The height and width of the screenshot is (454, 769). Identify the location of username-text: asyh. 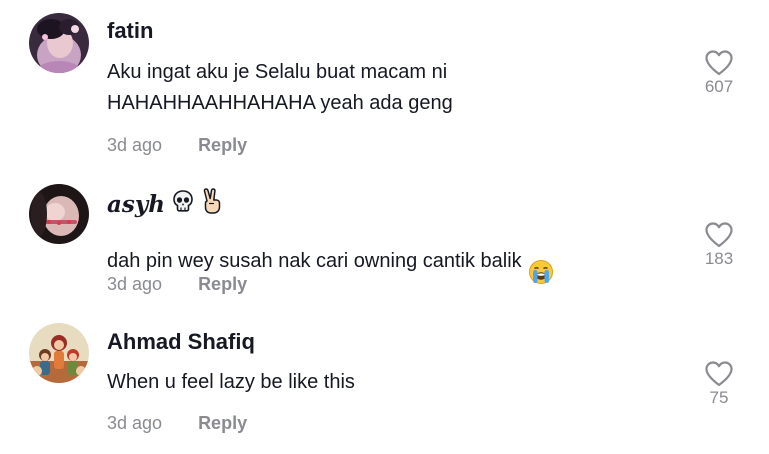
(136, 204).